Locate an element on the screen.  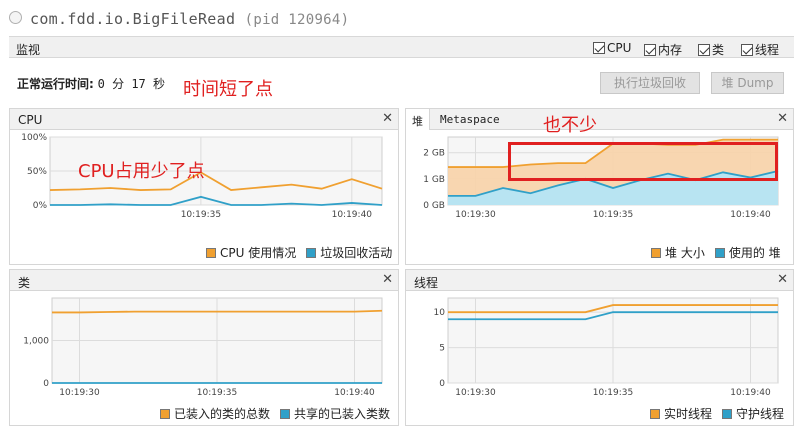
shared-classes-swatch is located at coordinates (285, 413).